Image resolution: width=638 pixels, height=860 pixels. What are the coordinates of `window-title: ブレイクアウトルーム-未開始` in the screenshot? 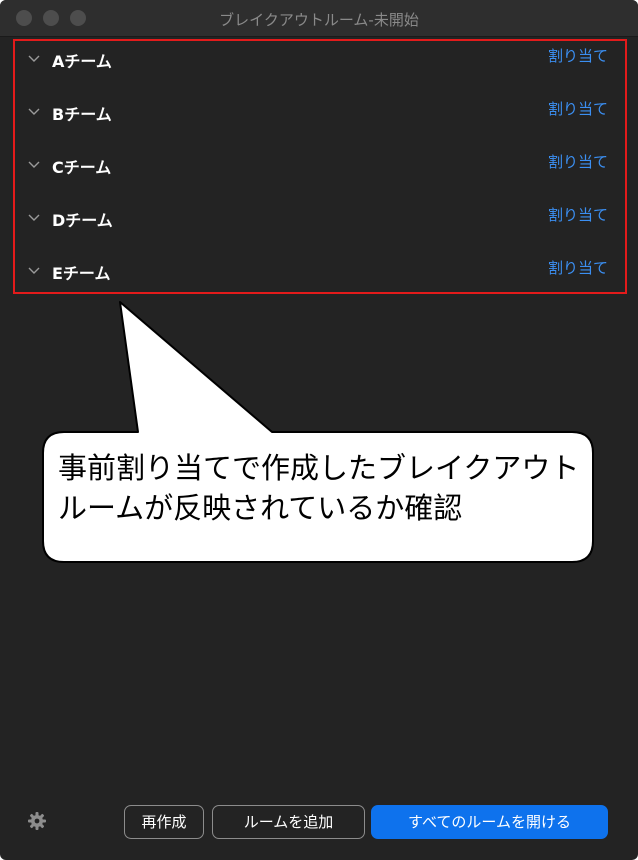 It's located at (319, 20).